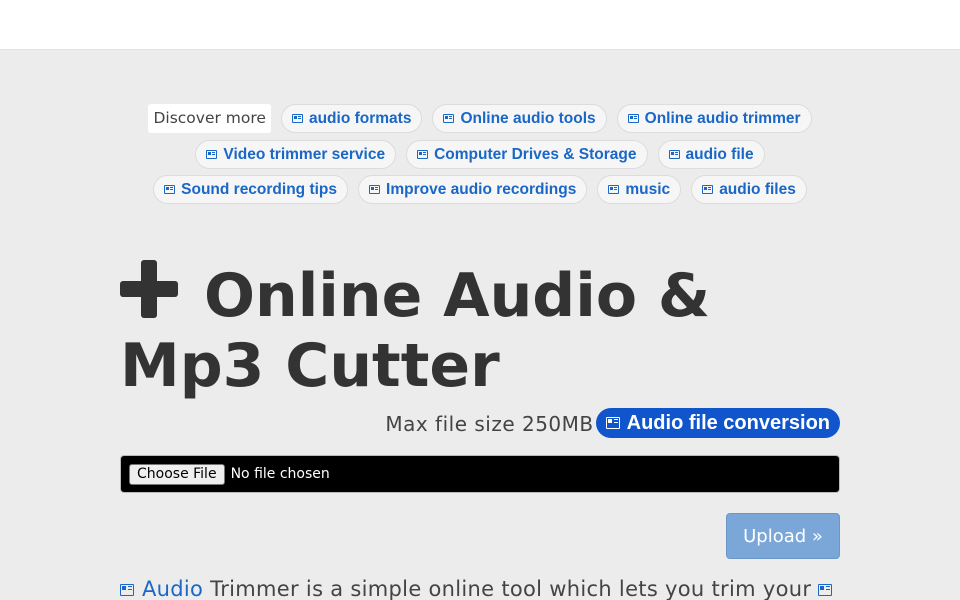 The height and width of the screenshot is (600, 960). I want to click on file-status-text: No file chosen, so click(280, 474).